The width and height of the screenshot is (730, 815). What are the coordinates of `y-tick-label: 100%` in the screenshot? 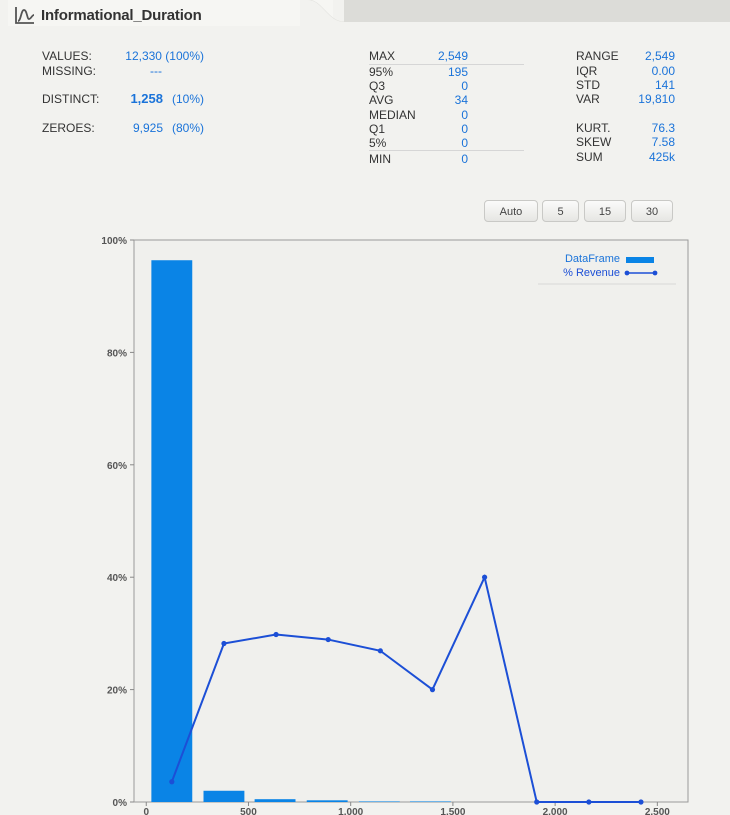 It's located at (114, 241).